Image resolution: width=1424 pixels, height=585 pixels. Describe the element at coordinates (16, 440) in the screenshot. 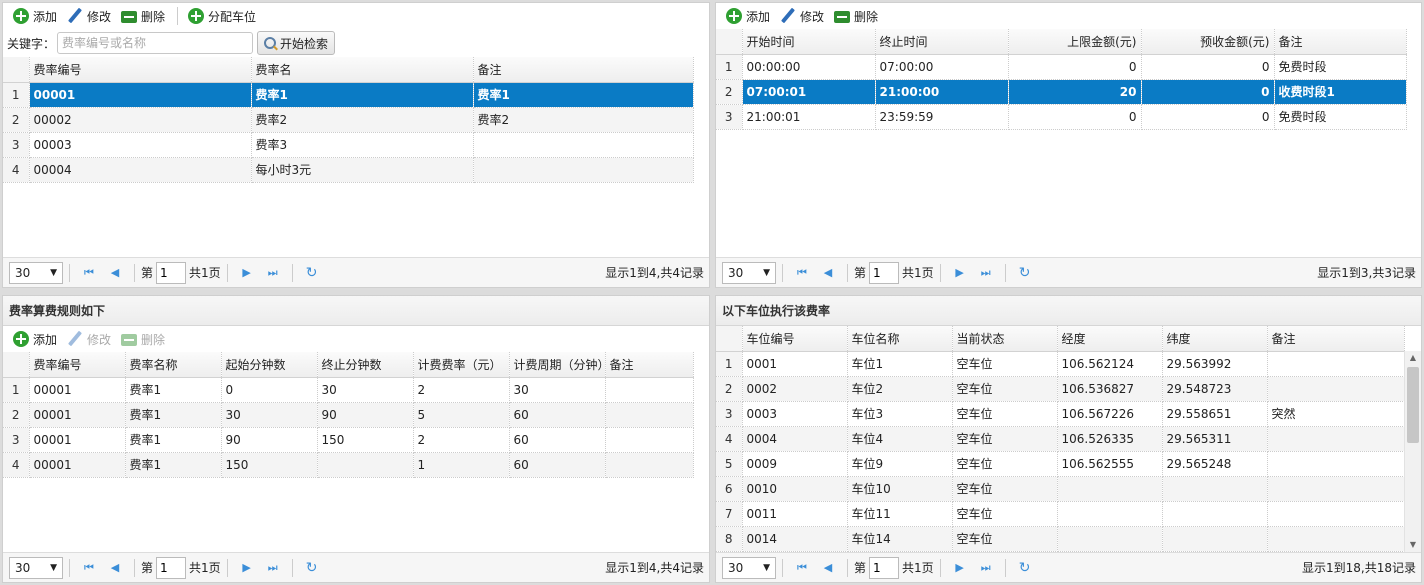

I see `row-number: 3` at that location.